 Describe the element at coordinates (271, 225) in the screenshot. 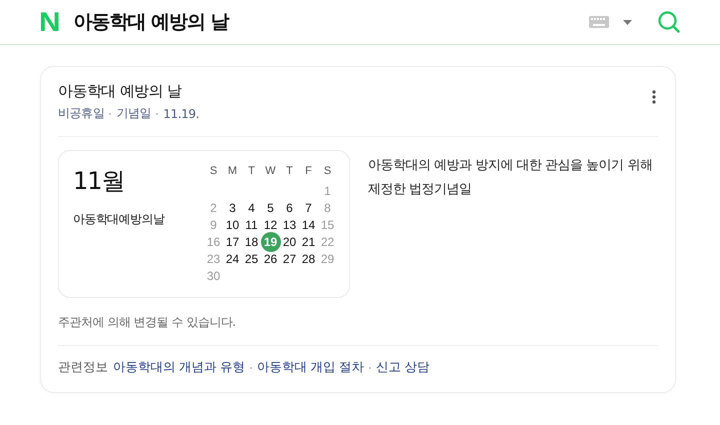

I see `calendar-day: 12` at that location.